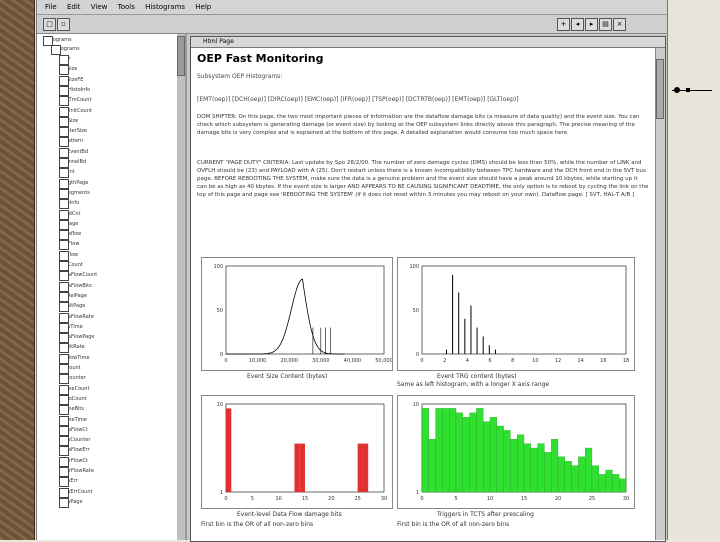  What do you see at coordinates (76, 317) in the screenshot?
I see `tree-item: DataFlowRate` at bounding box center [76, 317].